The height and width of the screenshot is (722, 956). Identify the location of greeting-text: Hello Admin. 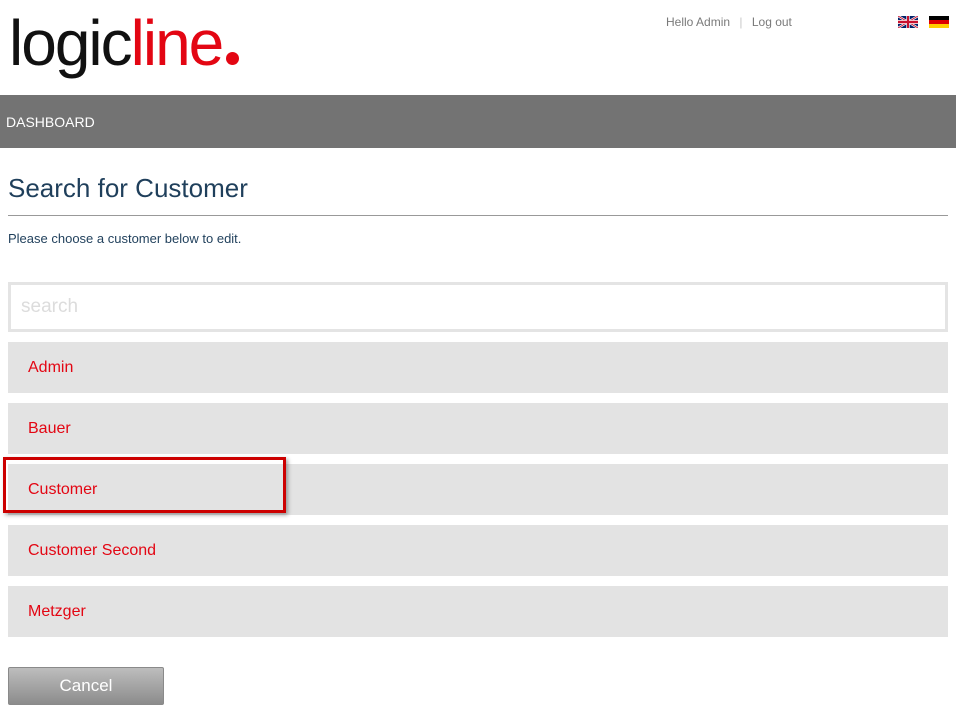
(698, 22).